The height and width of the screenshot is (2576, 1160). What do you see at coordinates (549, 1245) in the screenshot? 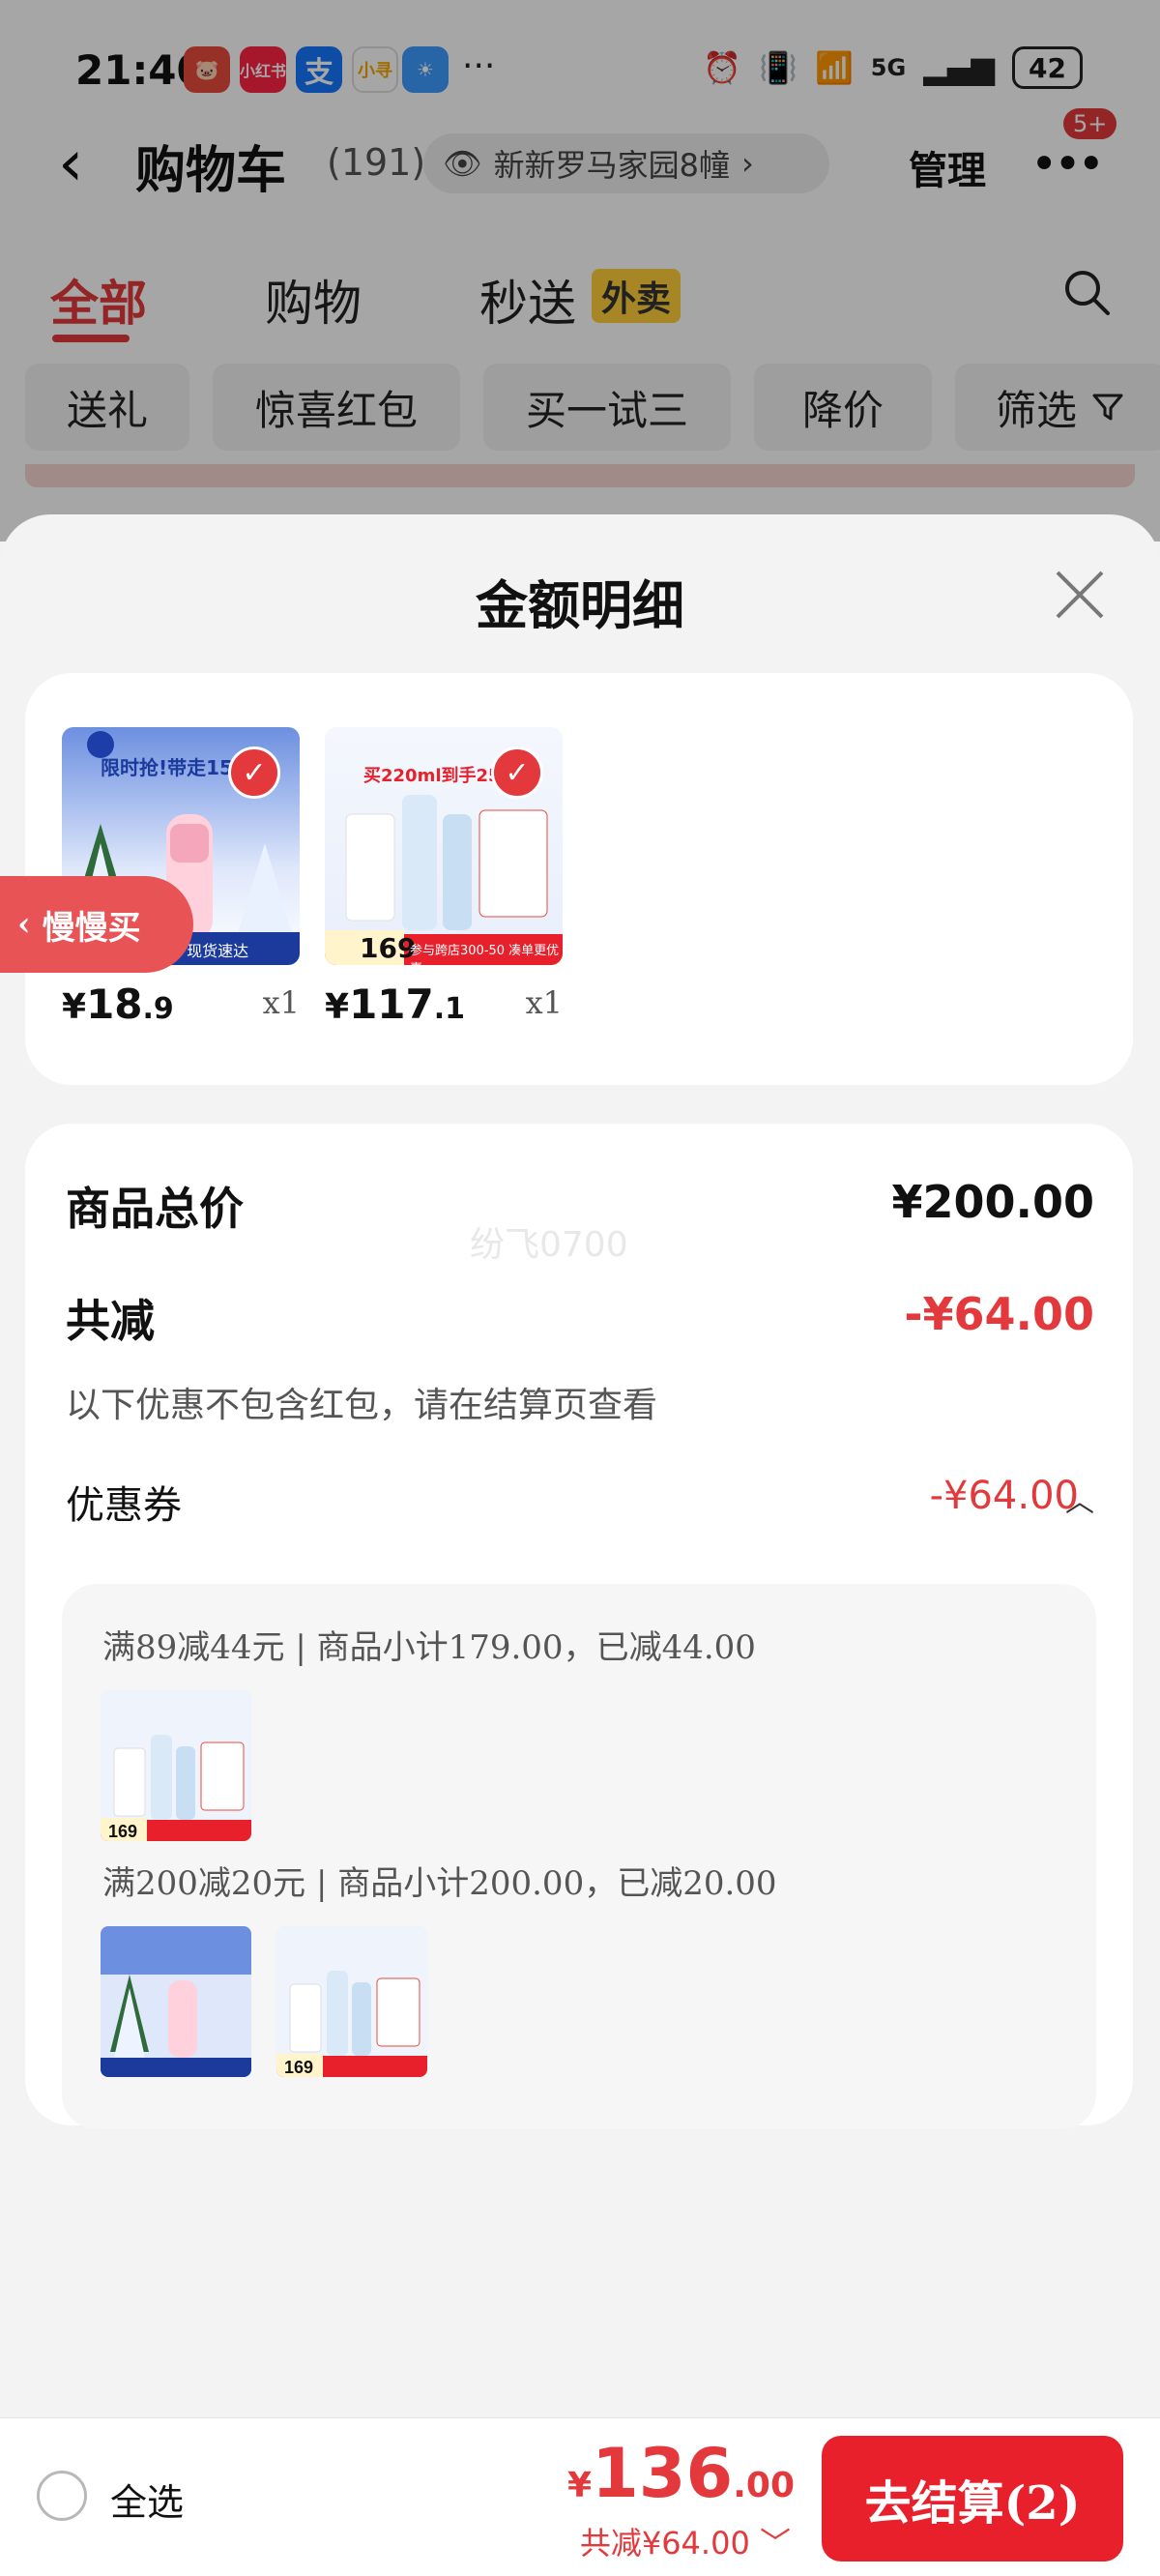
I see `watermark: 纷飞0700` at bounding box center [549, 1245].